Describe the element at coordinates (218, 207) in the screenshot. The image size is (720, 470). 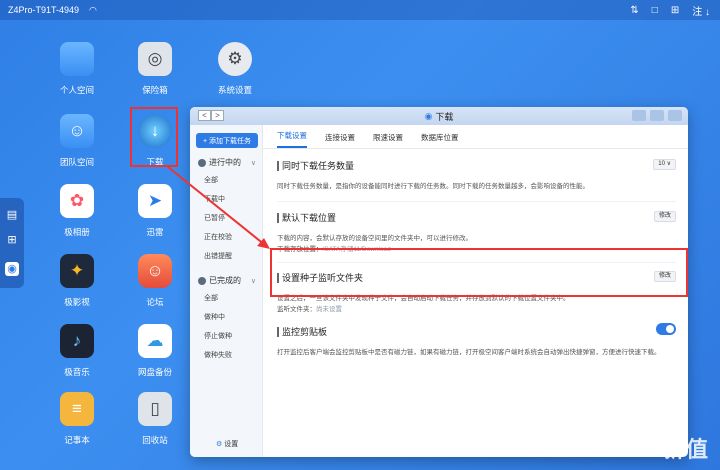
I see `annotation-arrow` at that location.